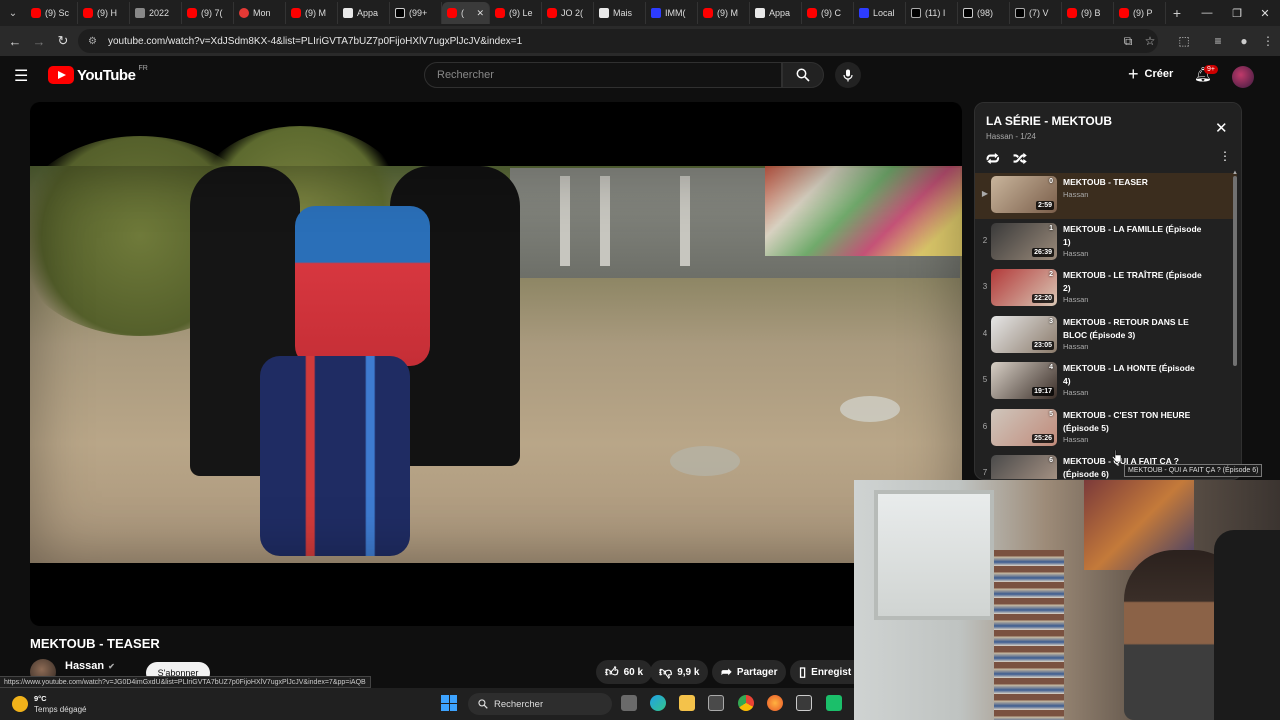  What do you see at coordinates (39, 41) in the screenshot?
I see `forward-button: →` at bounding box center [39, 41].